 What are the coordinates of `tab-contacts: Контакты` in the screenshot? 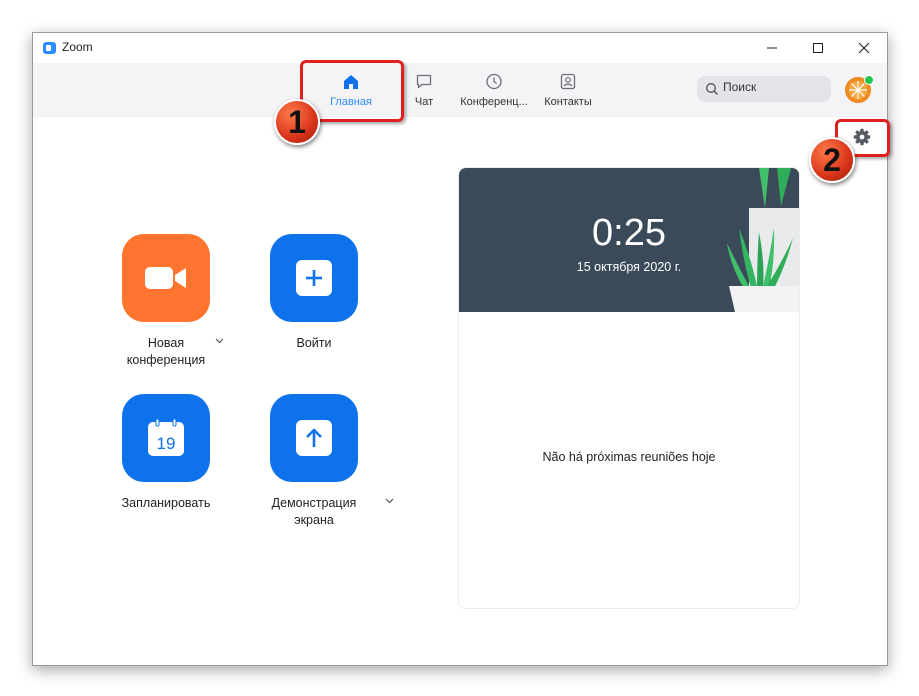 It's located at (568, 90).